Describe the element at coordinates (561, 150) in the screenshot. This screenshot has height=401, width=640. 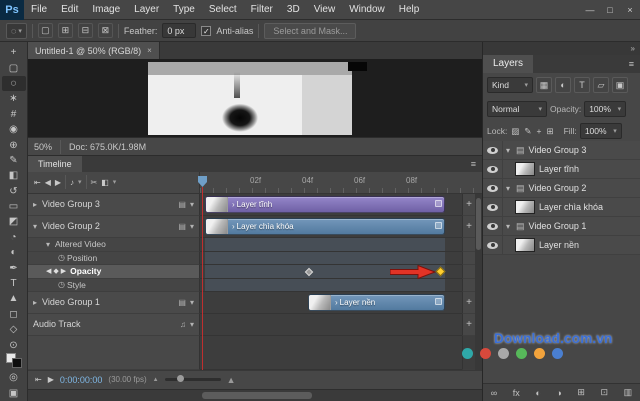
I see `layer-row-video-group-3: ▾ ▤ Video Group 3` at that location.